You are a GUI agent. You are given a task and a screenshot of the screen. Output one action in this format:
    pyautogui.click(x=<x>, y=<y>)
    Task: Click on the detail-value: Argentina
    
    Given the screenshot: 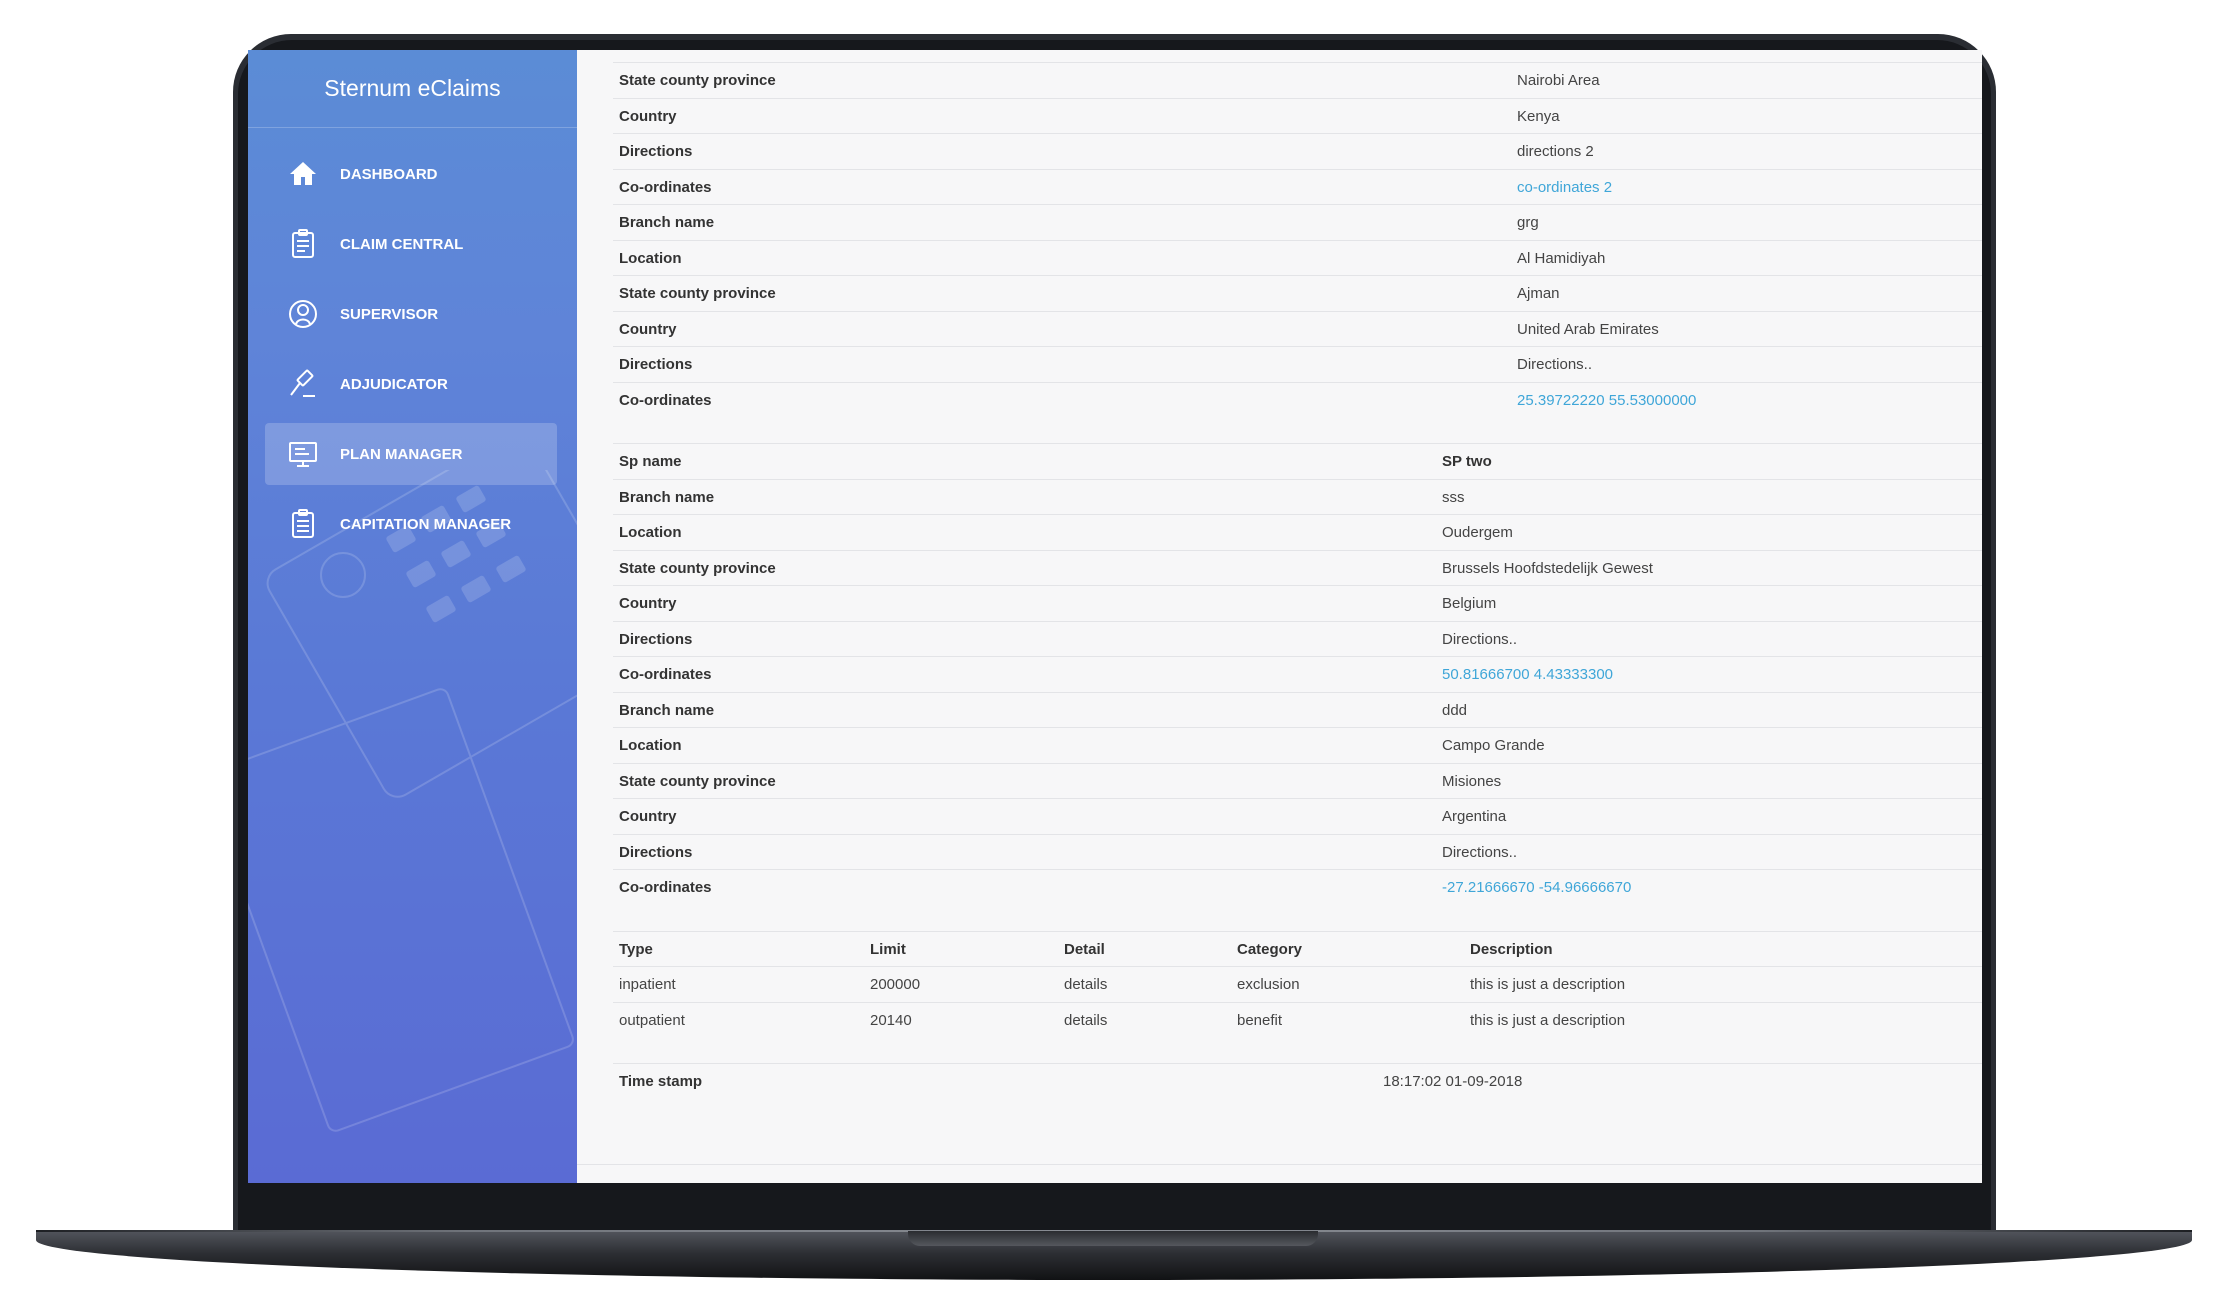 What is the action you would take?
    pyautogui.click(x=1474, y=816)
    